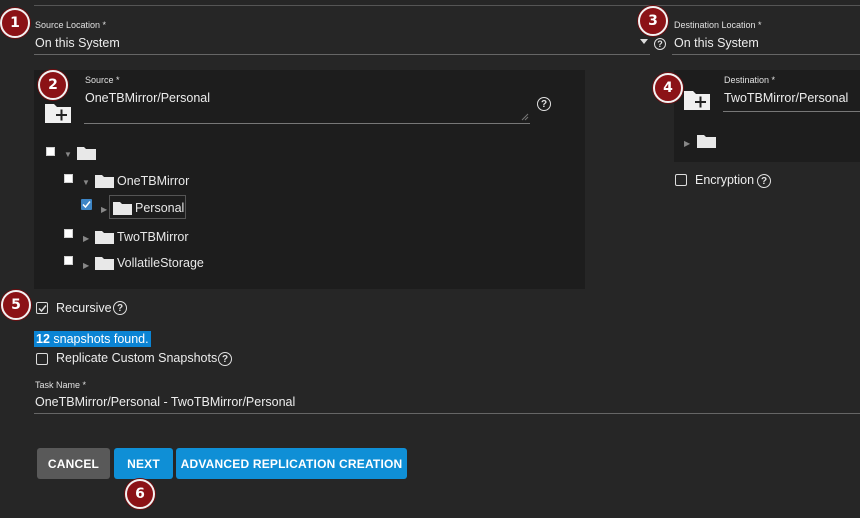 The image size is (860, 518). What do you see at coordinates (120, 308) in the screenshot?
I see `recursive-help-icon: ?` at bounding box center [120, 308].